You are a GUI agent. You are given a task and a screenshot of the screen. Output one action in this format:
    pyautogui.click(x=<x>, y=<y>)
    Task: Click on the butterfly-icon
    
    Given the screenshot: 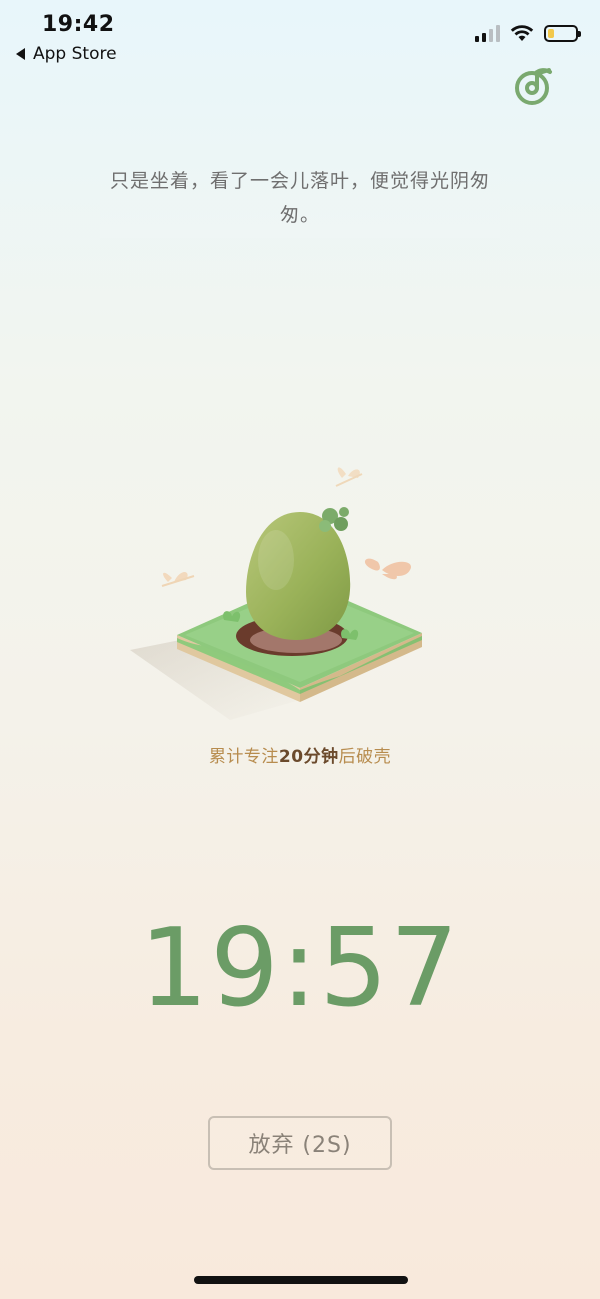 What is the action you would take?
    pyautogui.click(x=388, y=569)
    